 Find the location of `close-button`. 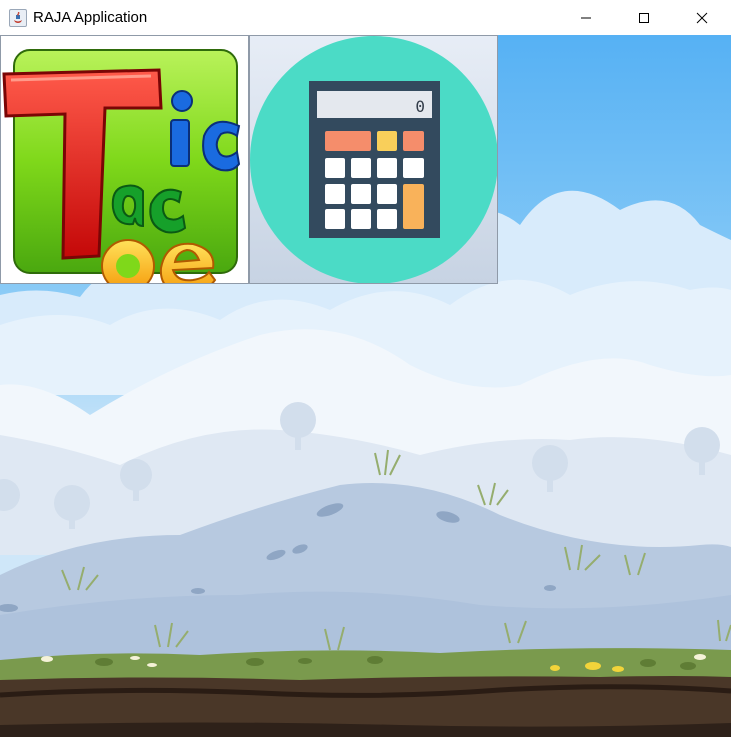

close-button is located at coordinates (702, 17).